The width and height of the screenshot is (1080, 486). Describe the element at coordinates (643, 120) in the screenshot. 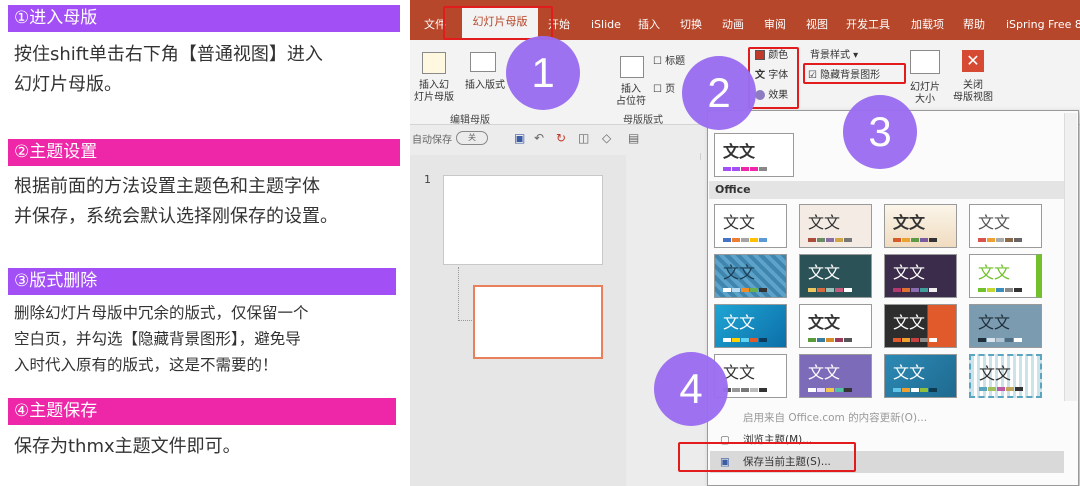

I see `group-master-layout: 母版版式` at that location.